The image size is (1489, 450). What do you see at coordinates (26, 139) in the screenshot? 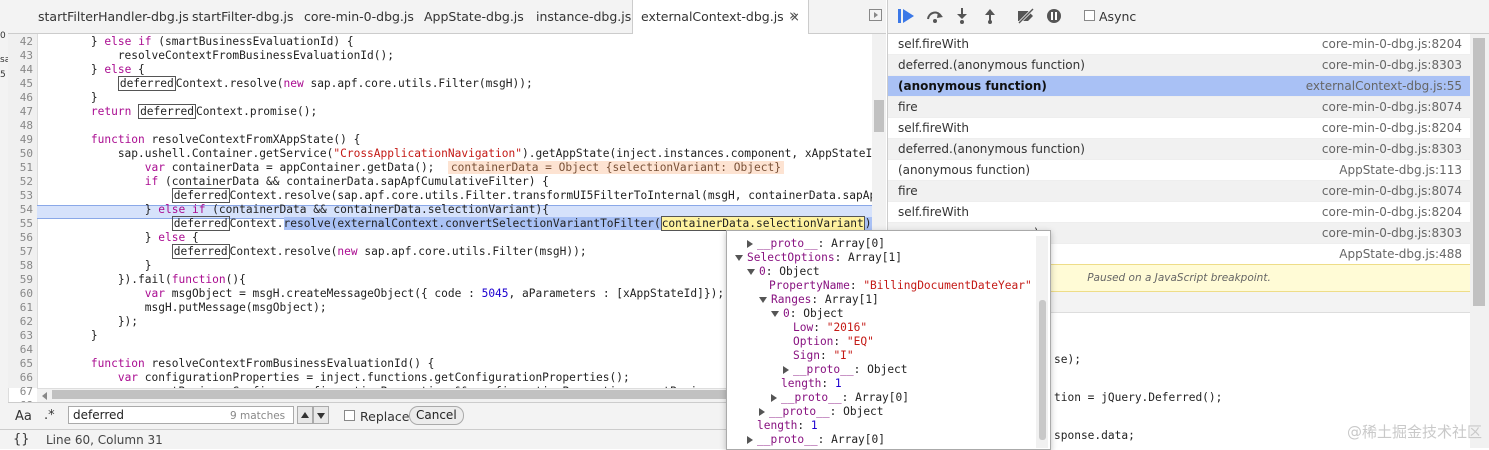
I see `line-number: 49` at bounding box center [26, 139].